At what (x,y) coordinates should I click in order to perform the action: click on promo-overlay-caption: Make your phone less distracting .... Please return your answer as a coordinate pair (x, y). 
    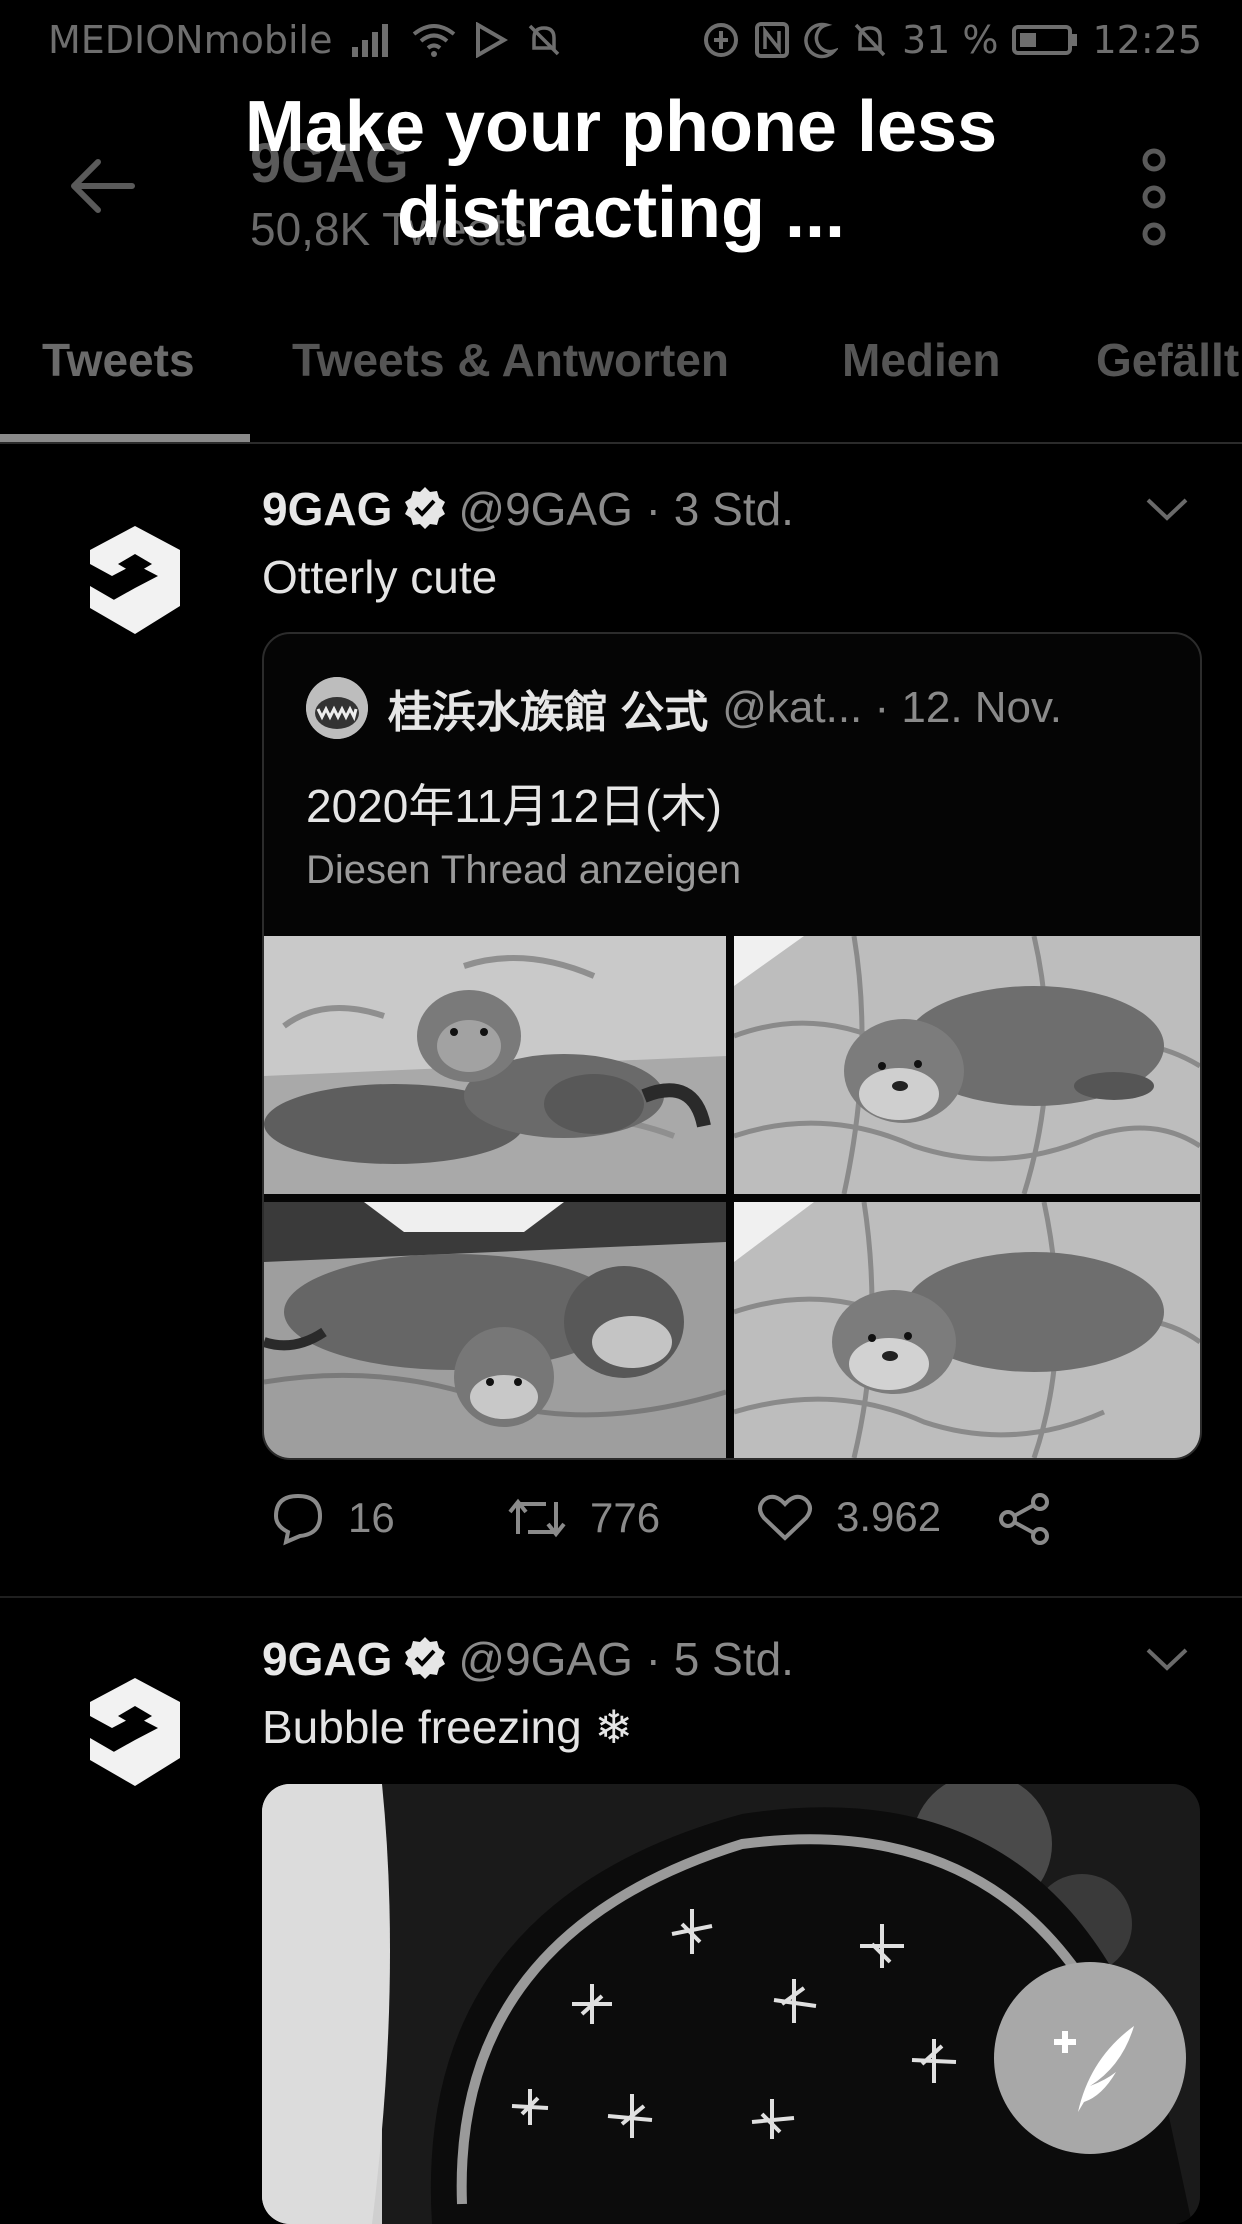
    Looking at the image, I should click on (621, 170).